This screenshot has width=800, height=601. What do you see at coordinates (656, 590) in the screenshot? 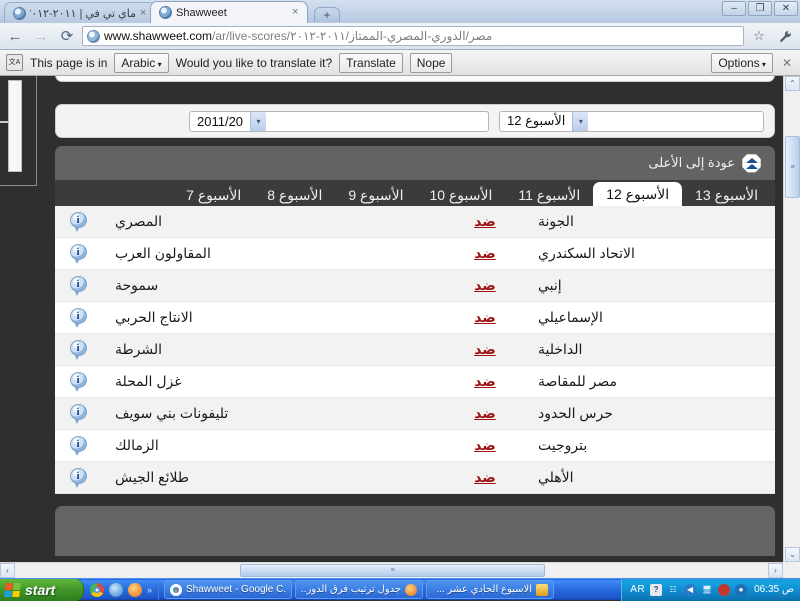
I see `help-icon: ?` at bounding box center [656, 590].